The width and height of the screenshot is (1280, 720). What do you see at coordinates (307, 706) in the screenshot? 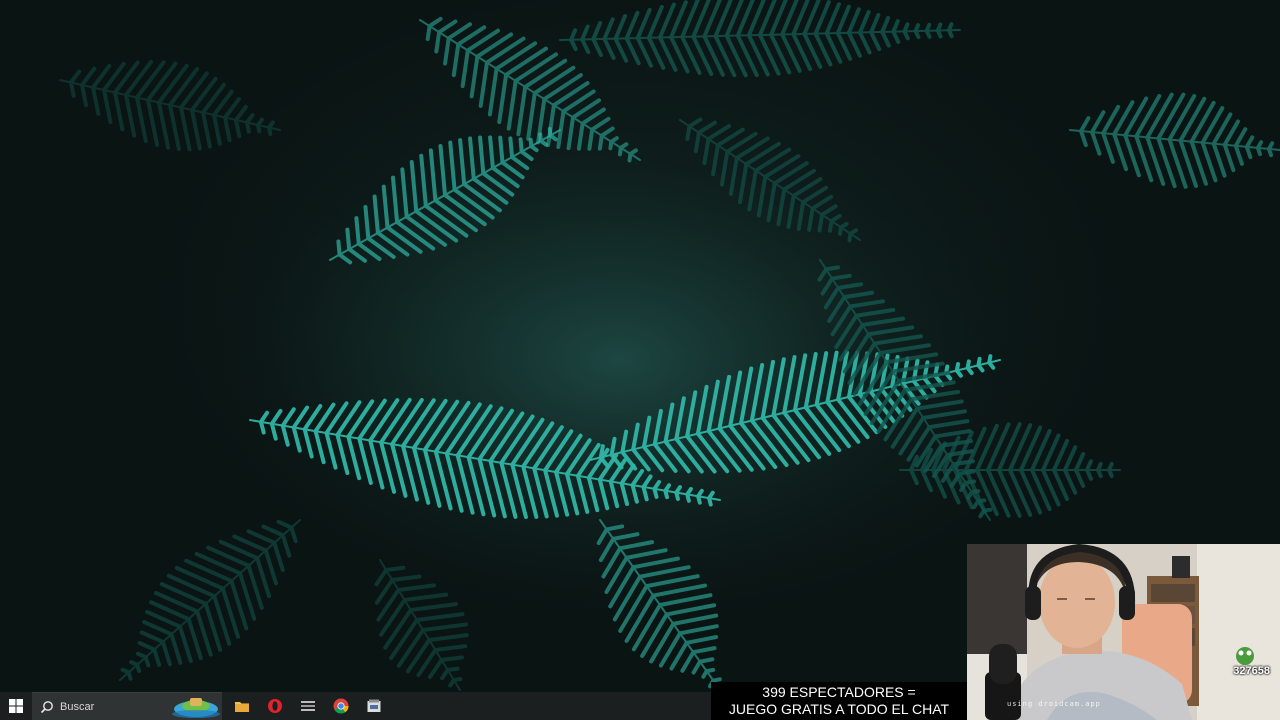
I see `app-launcher-icon` at bounding box center [307, 706].